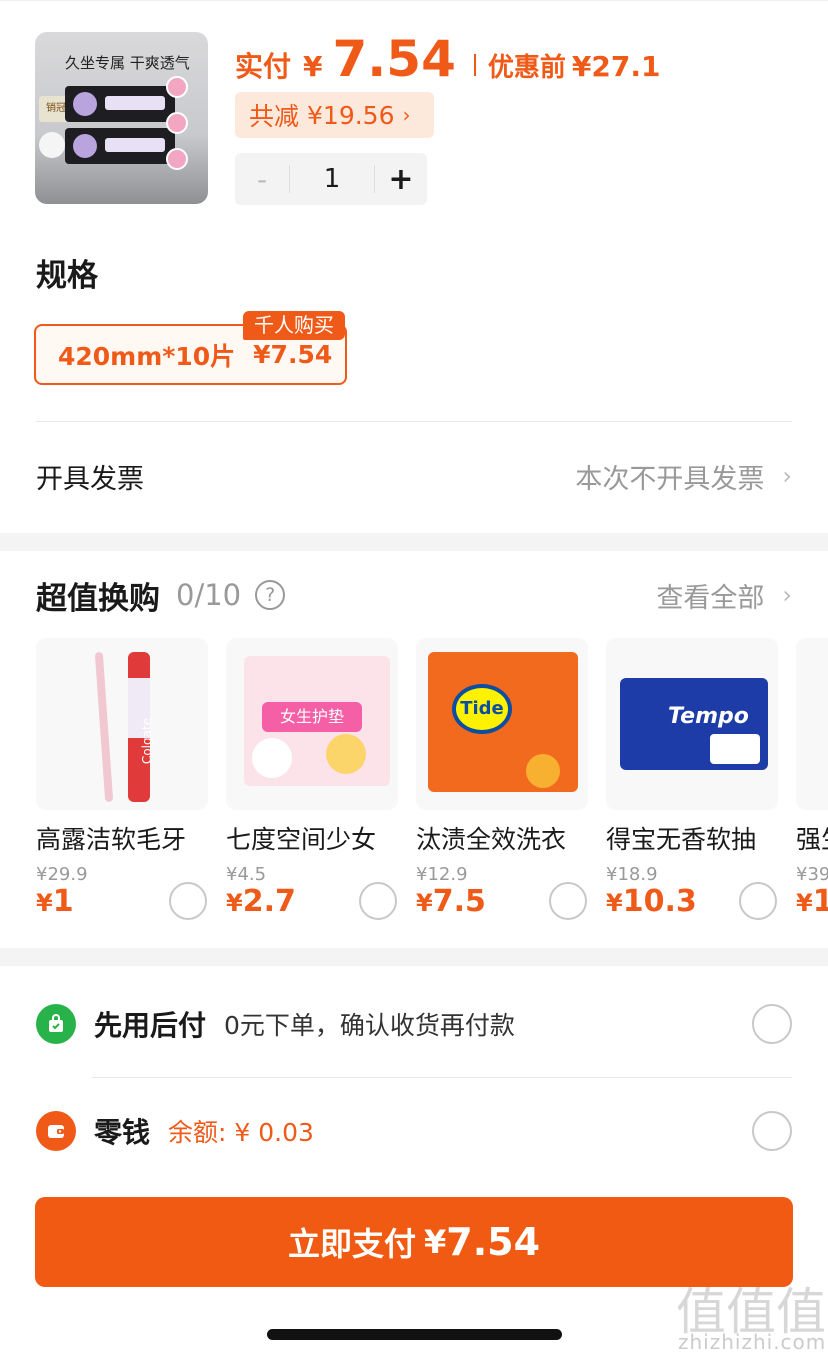 The image size is (828, 1358). I want to click on quantity-value: 1, so click(332, 179).